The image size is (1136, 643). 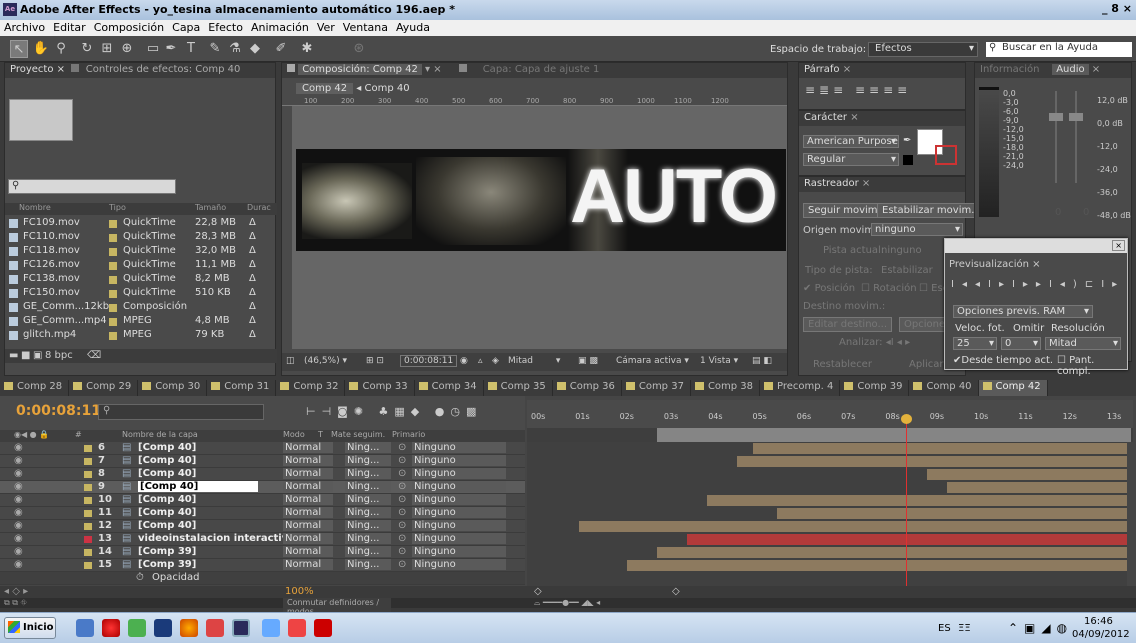 What do you see at coordinates (140, 577) in the screenshot?
I see `stopwatch-icon: ⏱` at bounding box center [140, 577].